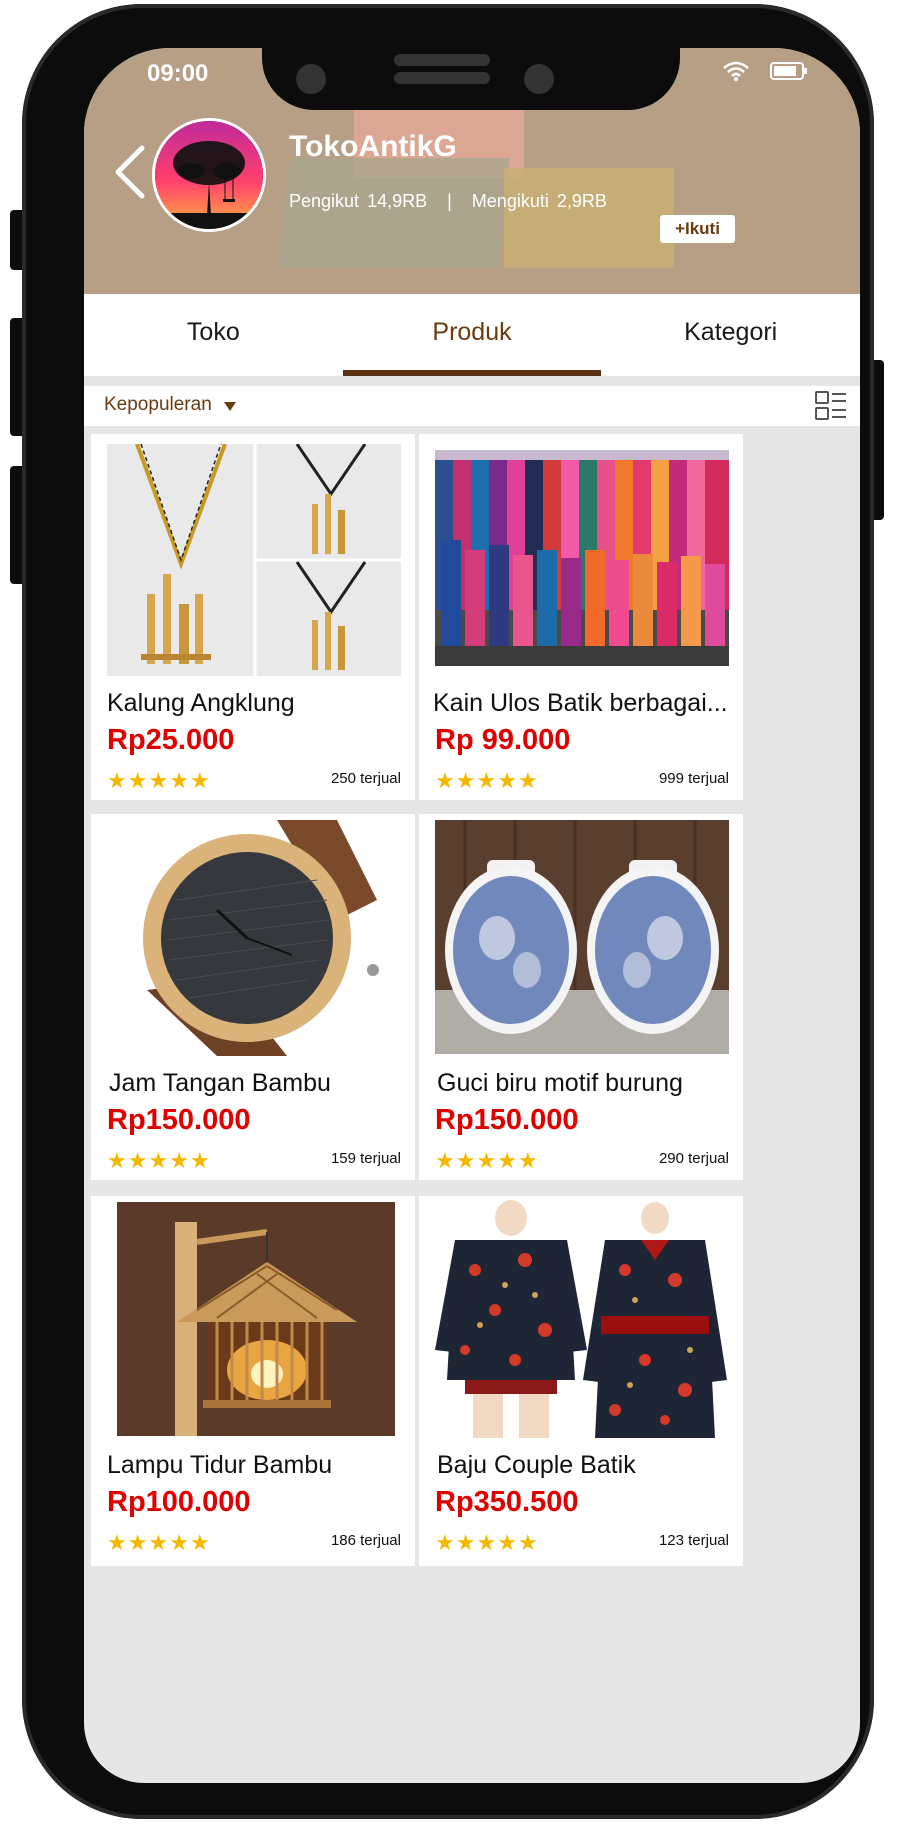 Image resolution: width=898 pixels, height=1825 pixels. What do you see at coordinates (179, 1502) in the screenshot?
I see `product-price: Rp100.000` at bounding box center [179, 1502].